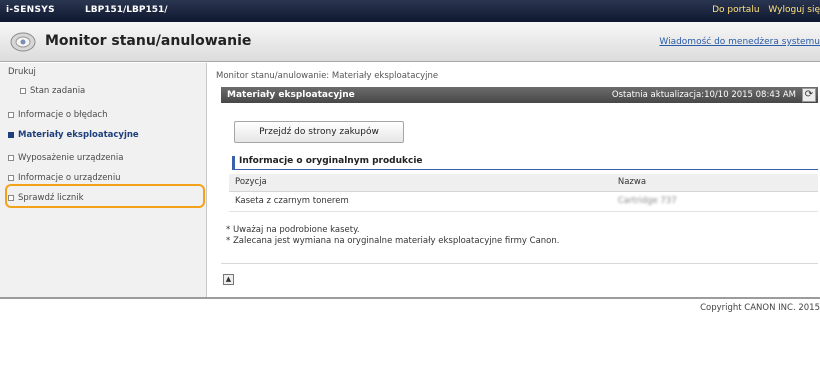 The height and width of the screenshot is (379, 820). What do you see at coordinates (63, 115) in the screenshot?
I see `sidebar-item-label: Informacje o błędach` at bounding box center [63, 115].